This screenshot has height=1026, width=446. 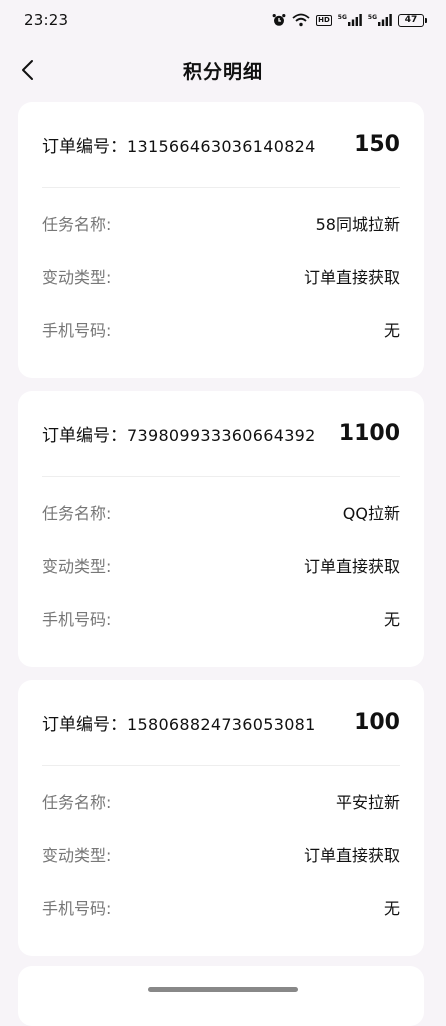 I want to click on status-icons: HD 5G 5G 47, so click(x=349, y=20).